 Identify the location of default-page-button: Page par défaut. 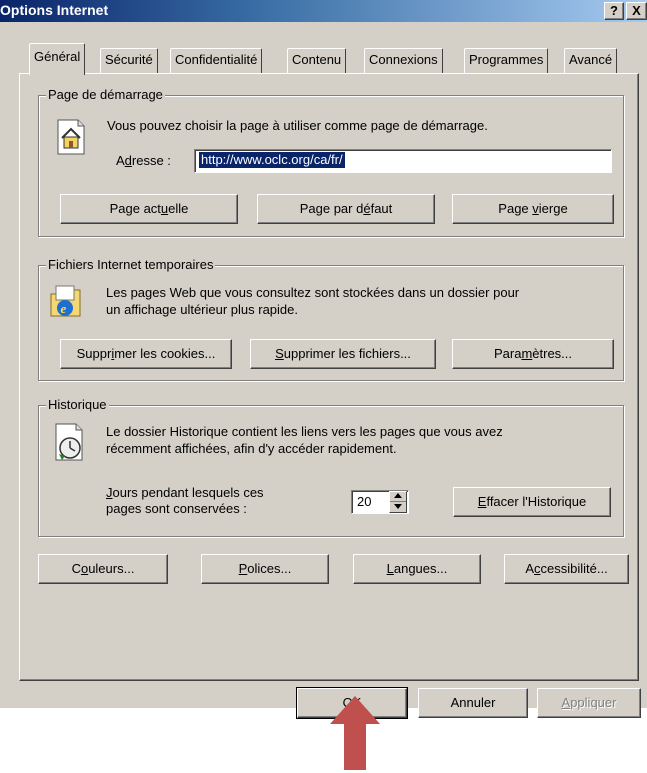
(346, 209).